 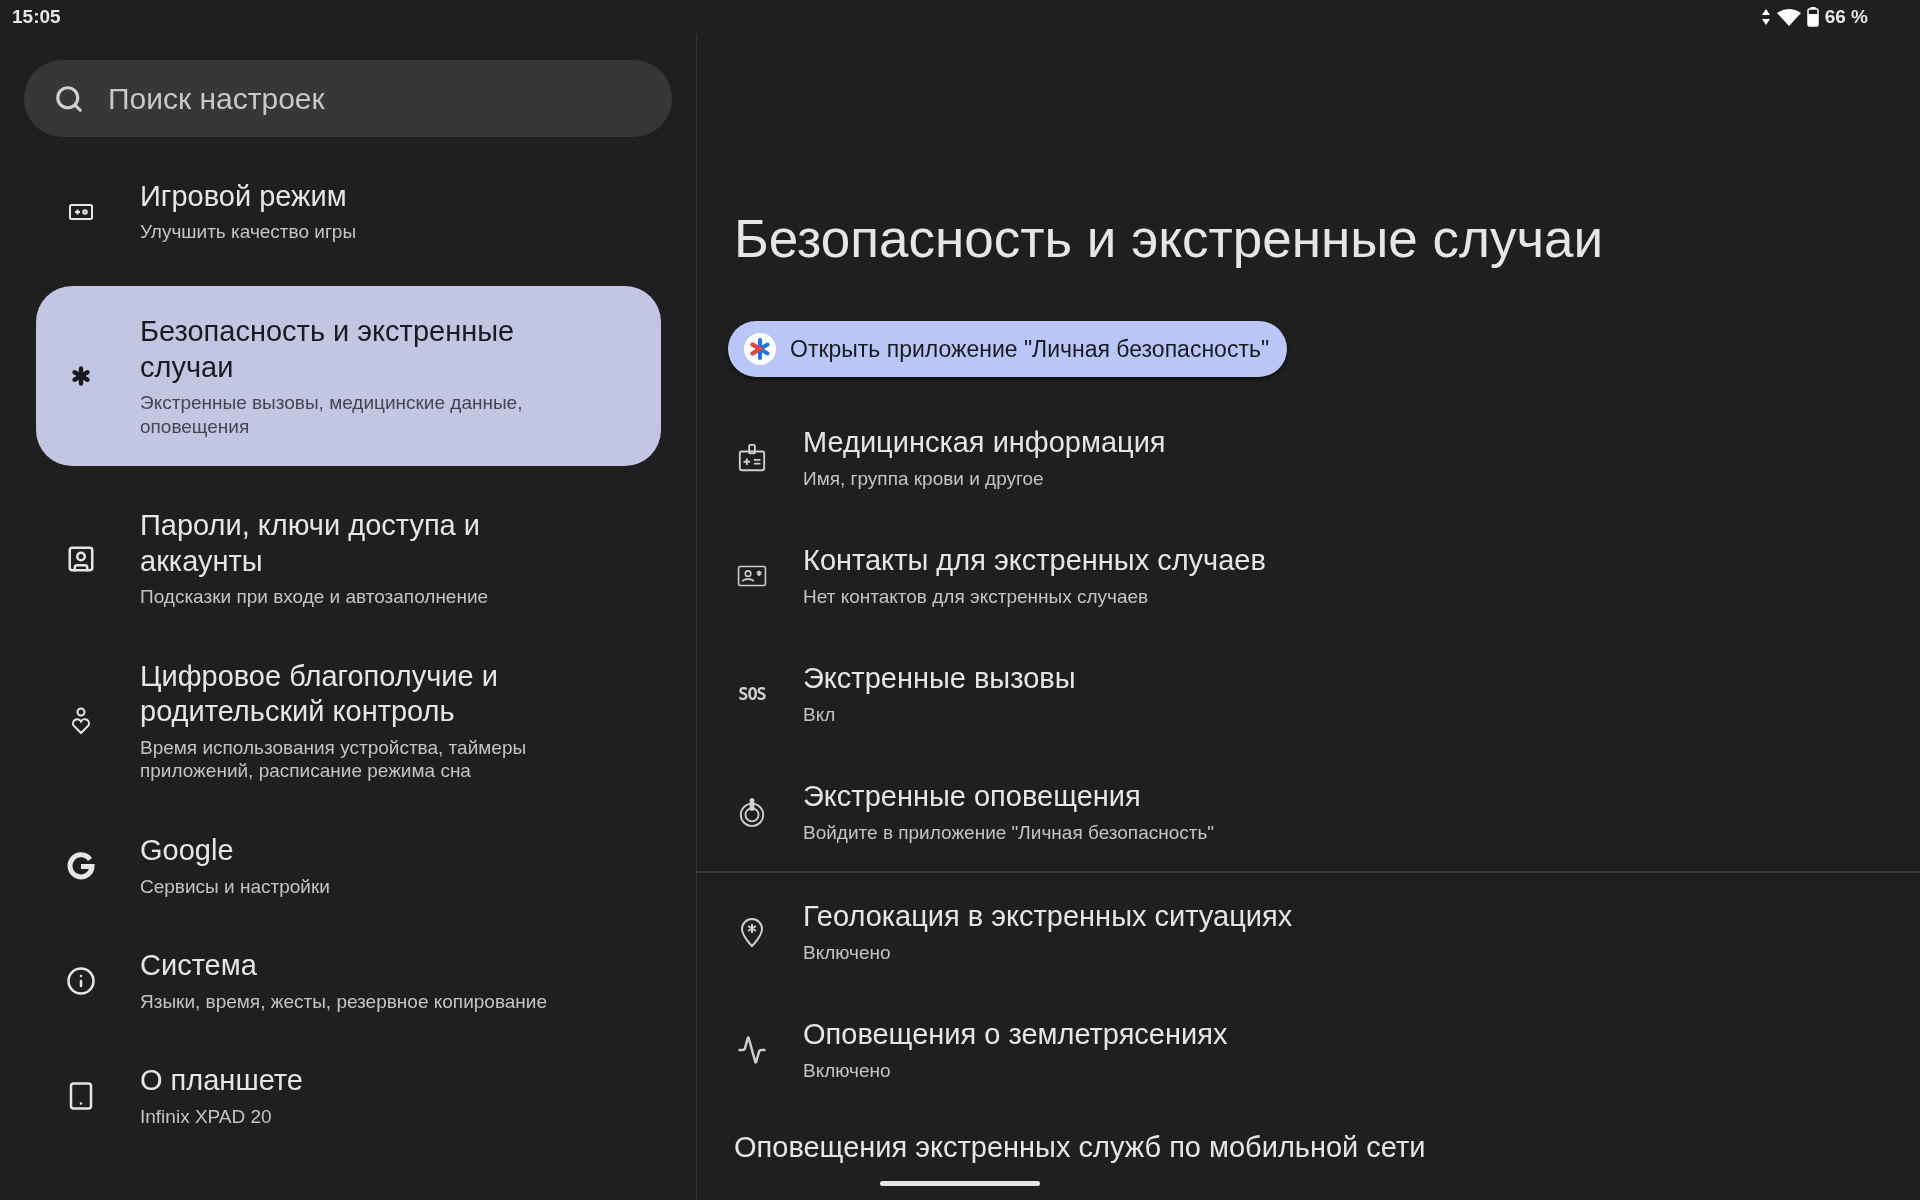 I want to click on item-title: О планшете, so click(x=221, y=1081).